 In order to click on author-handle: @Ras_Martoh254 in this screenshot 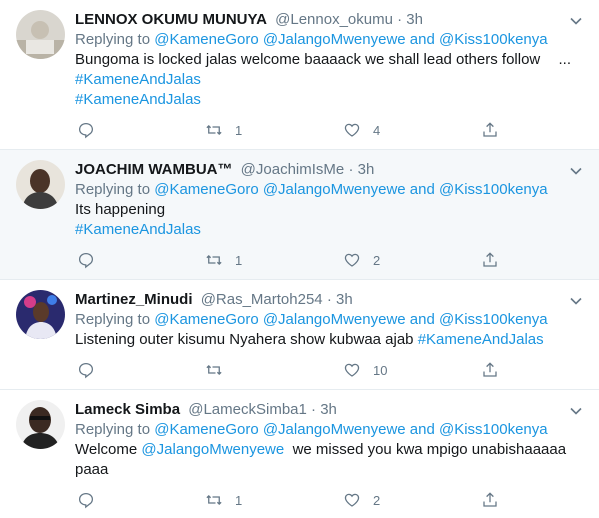, I will do `click(262, 299)`.